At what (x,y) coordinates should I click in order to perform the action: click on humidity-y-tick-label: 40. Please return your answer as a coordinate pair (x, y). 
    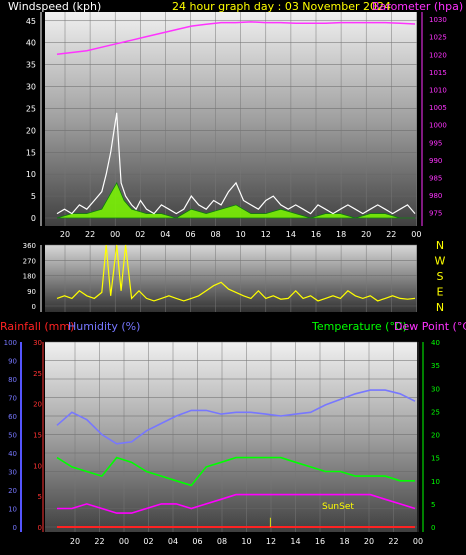
    Looking at the image, I should click on (12, 454).